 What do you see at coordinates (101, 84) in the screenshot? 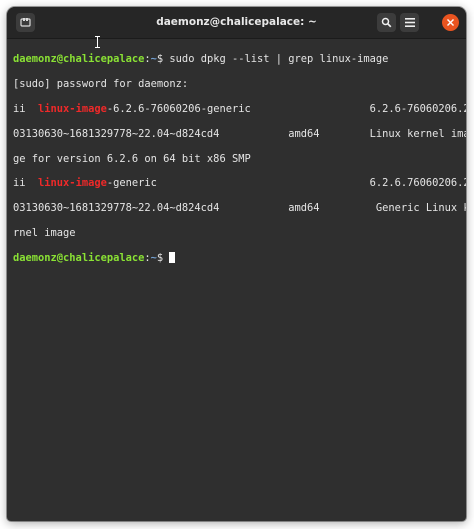
I see `sudo-line: [sudo] password for daemonz:` at bounding box center [101, 84].